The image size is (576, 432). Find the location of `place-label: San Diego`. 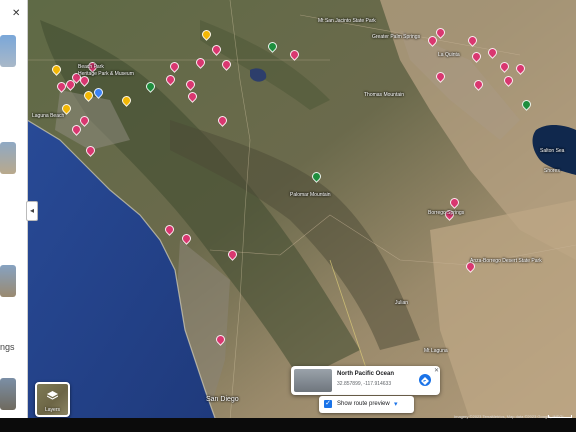

place-label: San Diego is located at coordinates (222, 399).